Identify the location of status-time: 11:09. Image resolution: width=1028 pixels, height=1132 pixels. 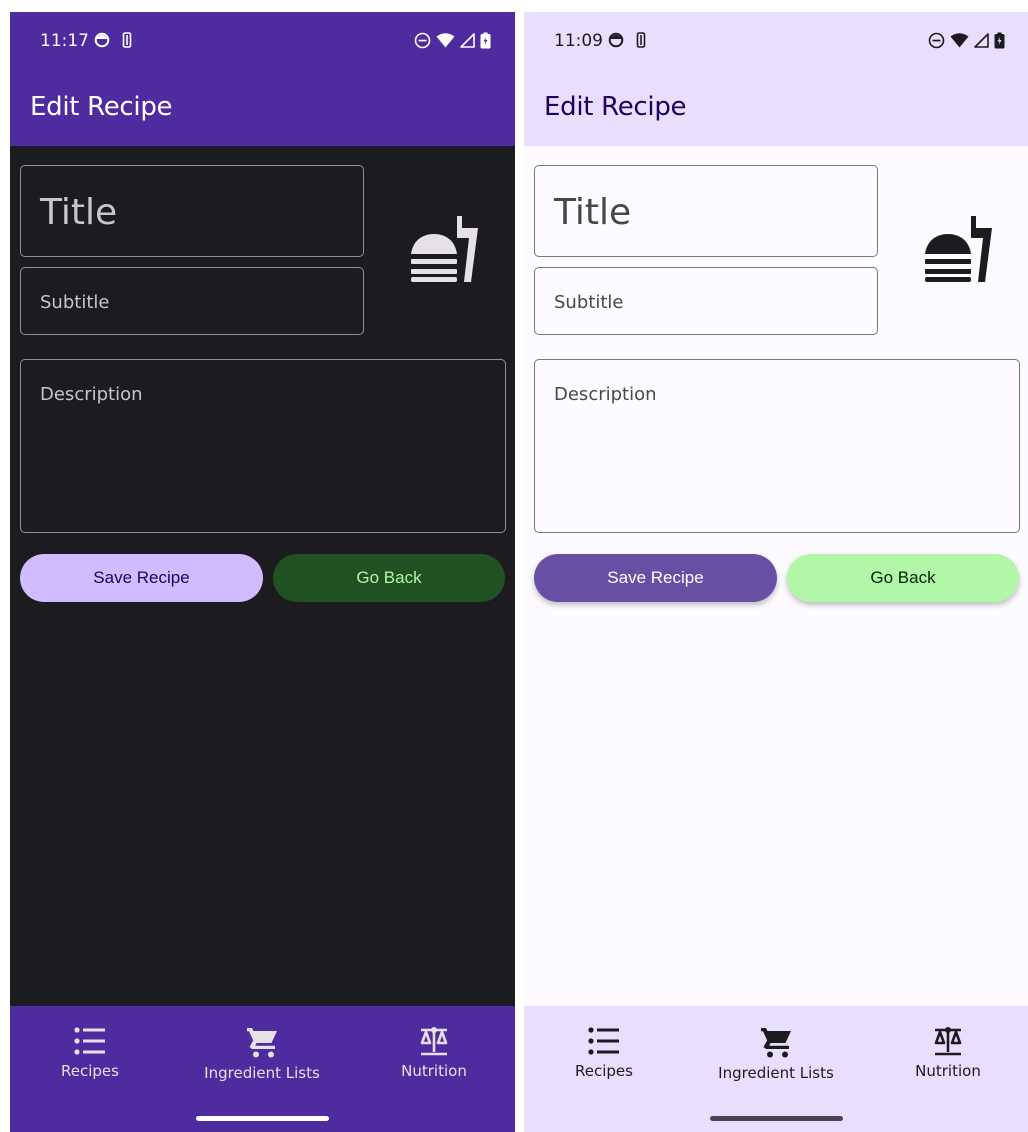
(578, 41).